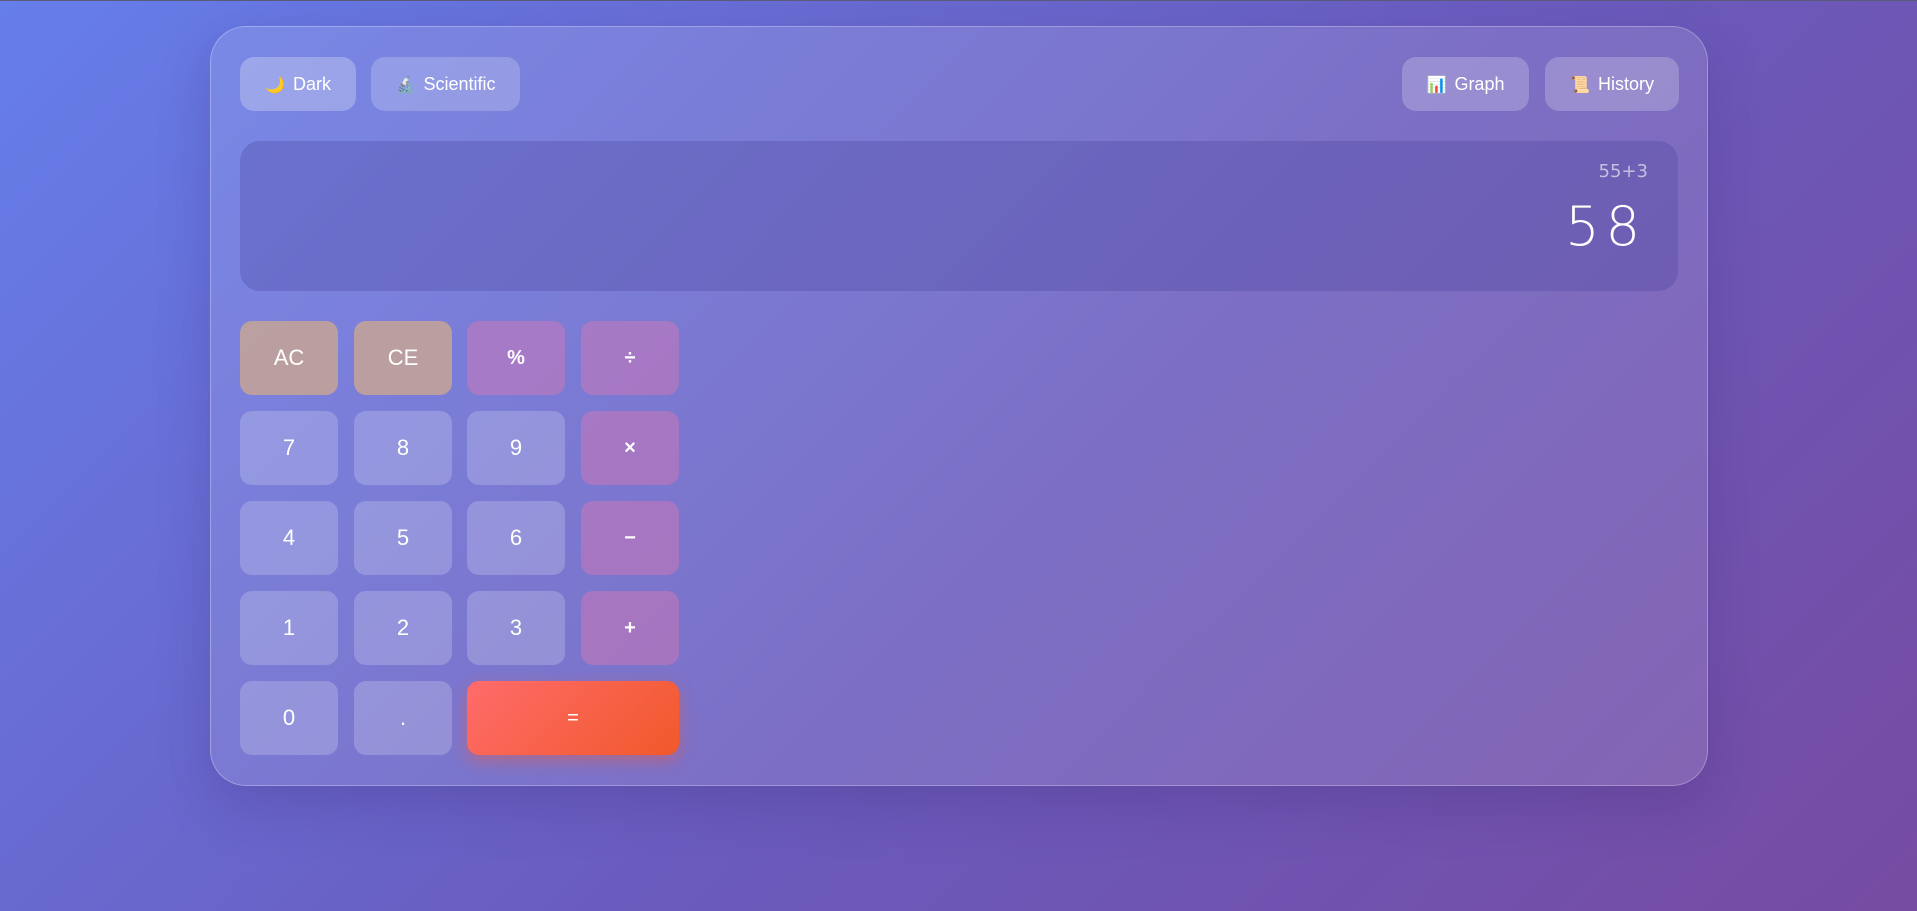  What do you see at coordinates (289, 448) in the screenshot?
I see `digit-7-button: 7` at bounding box center [289, 448].